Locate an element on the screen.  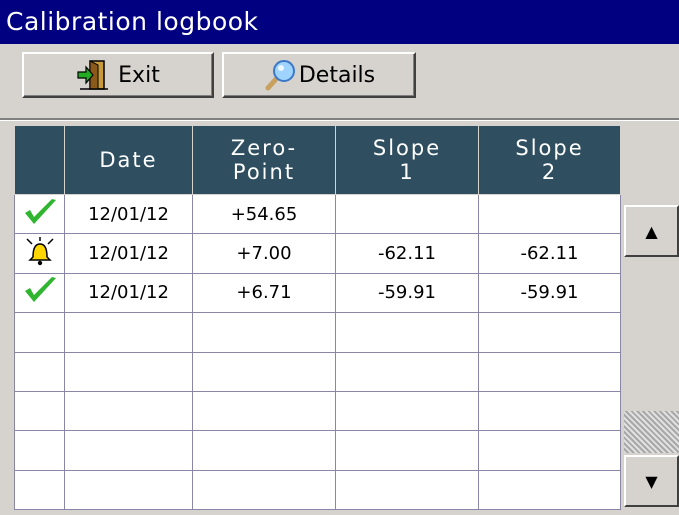
details-button: Details is located at coordinates (319, 75).